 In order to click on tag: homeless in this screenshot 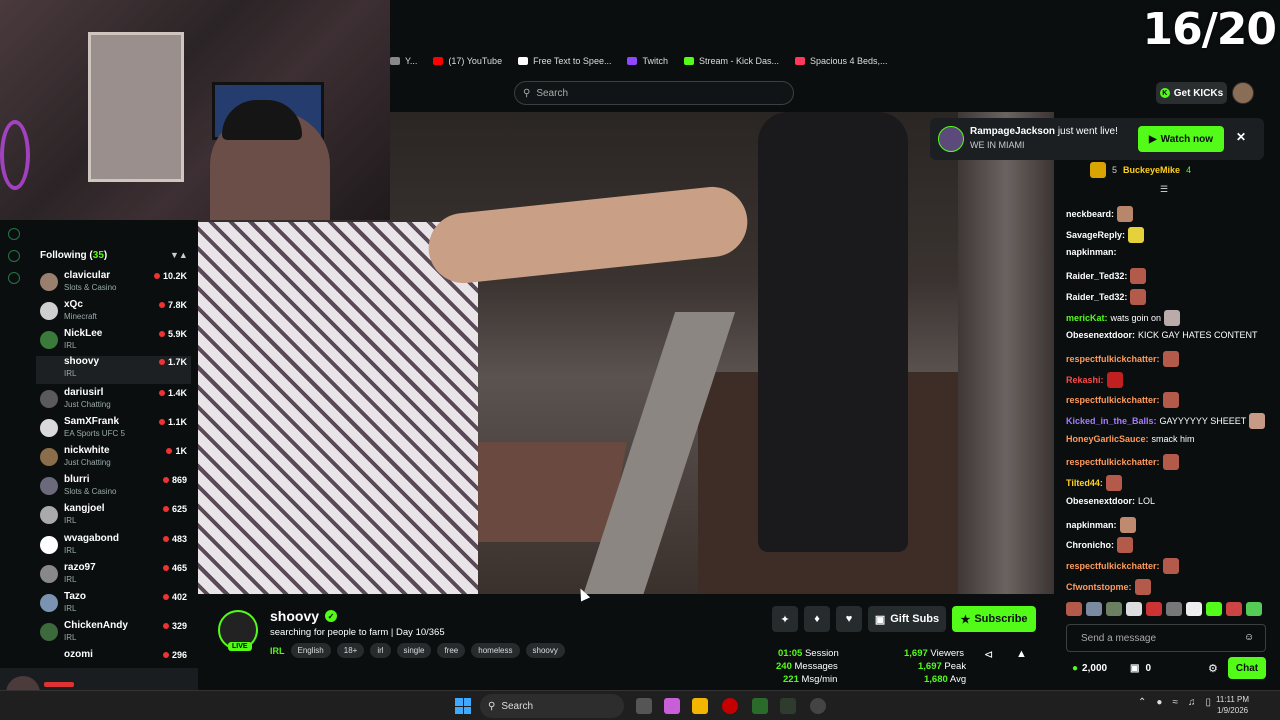, I will do `click(495, 650)`.